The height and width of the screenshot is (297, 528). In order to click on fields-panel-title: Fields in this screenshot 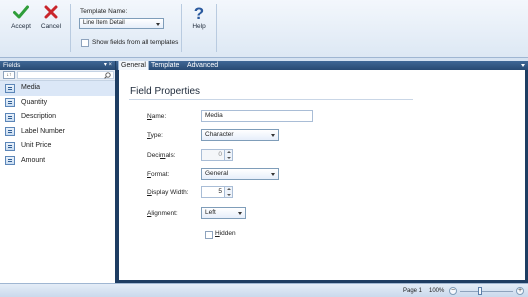, I will do `click(12, 65)`.